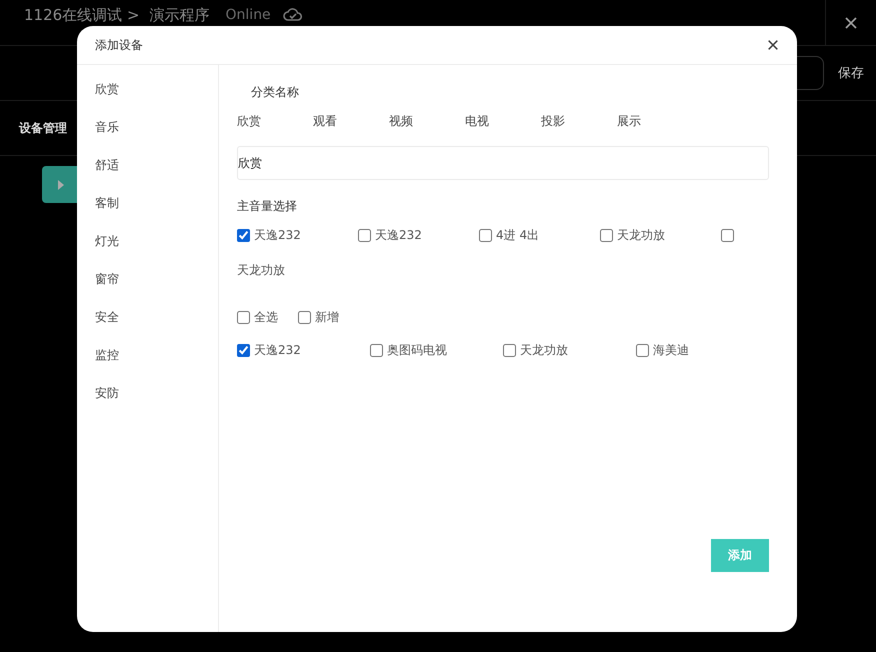 This screenshot has height=652, width=876. I want to click on category-item: 舒适, so click(107, 165).